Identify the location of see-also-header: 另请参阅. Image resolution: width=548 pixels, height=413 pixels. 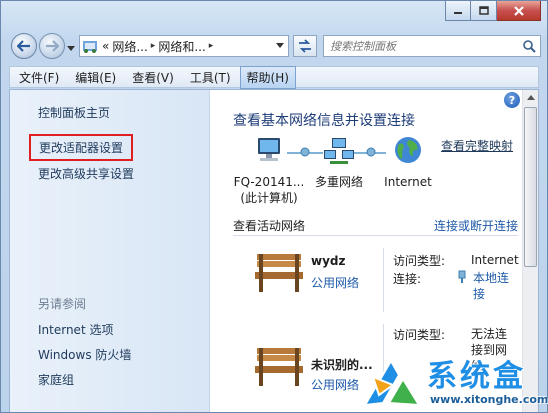
(62, 304).